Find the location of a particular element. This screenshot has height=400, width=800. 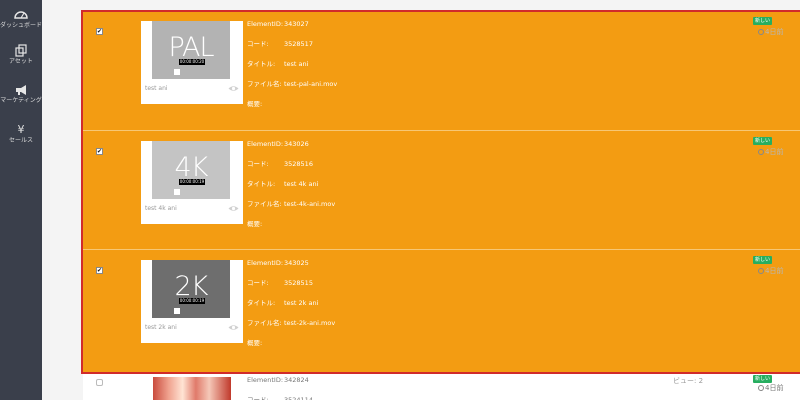

sidebar-item-label: セールス is located at coordinates (20, 140).